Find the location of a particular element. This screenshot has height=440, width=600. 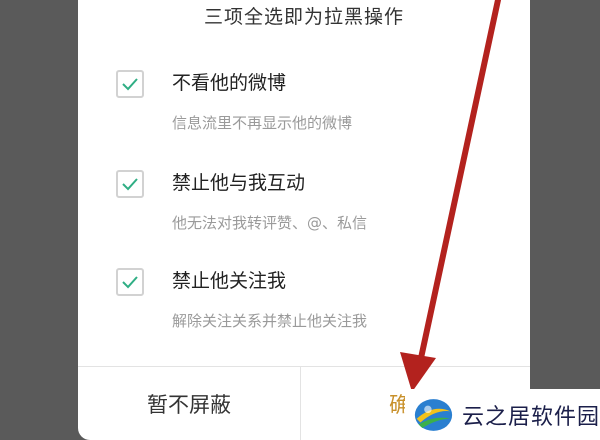

checkbox-hide-weibo is located at coordinates (130, 84).